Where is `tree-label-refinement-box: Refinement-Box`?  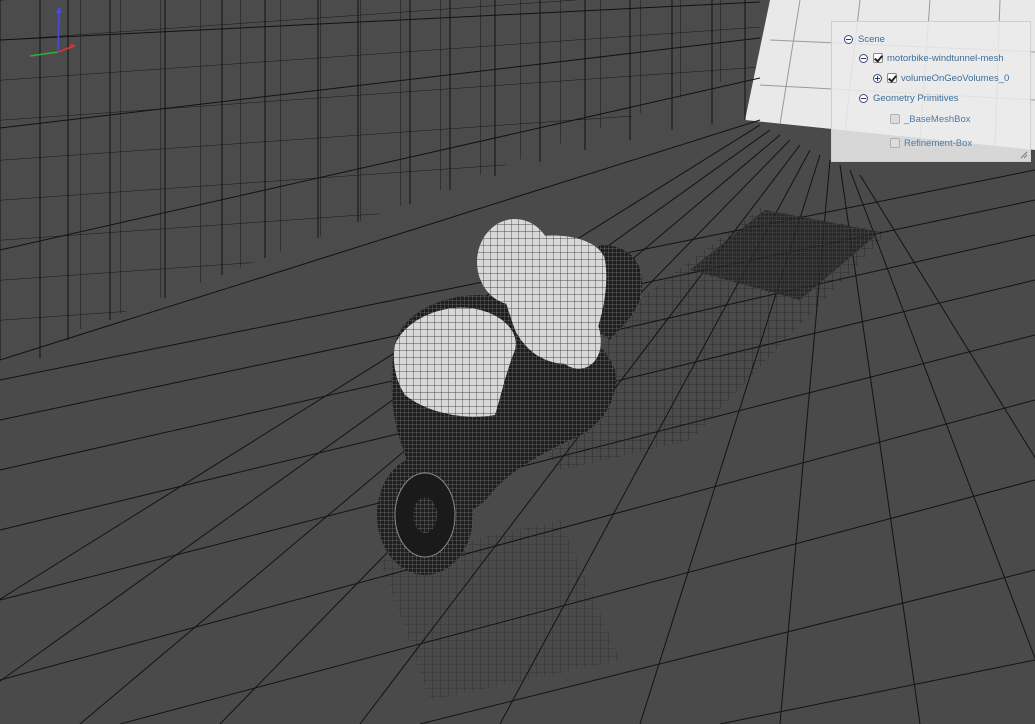 tree-label-refinement-box: Refinement-Box is located at coordinates (938, 143).